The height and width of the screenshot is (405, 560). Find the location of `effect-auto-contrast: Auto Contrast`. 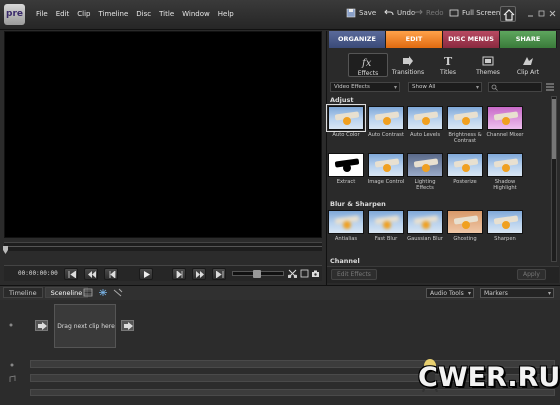

effect-auto-contrast: Auto Contrast is located at coordinates (386, 122).